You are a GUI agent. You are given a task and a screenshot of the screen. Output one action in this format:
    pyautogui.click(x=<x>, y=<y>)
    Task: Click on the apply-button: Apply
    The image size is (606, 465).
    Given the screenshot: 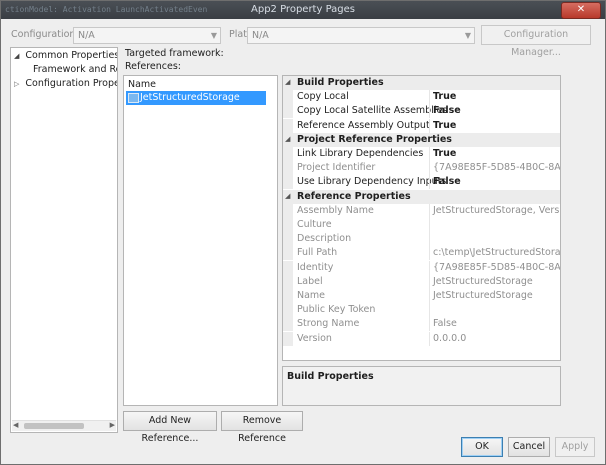 What is the action you would take?
    pyautogui.click(x=575, y=447)
    